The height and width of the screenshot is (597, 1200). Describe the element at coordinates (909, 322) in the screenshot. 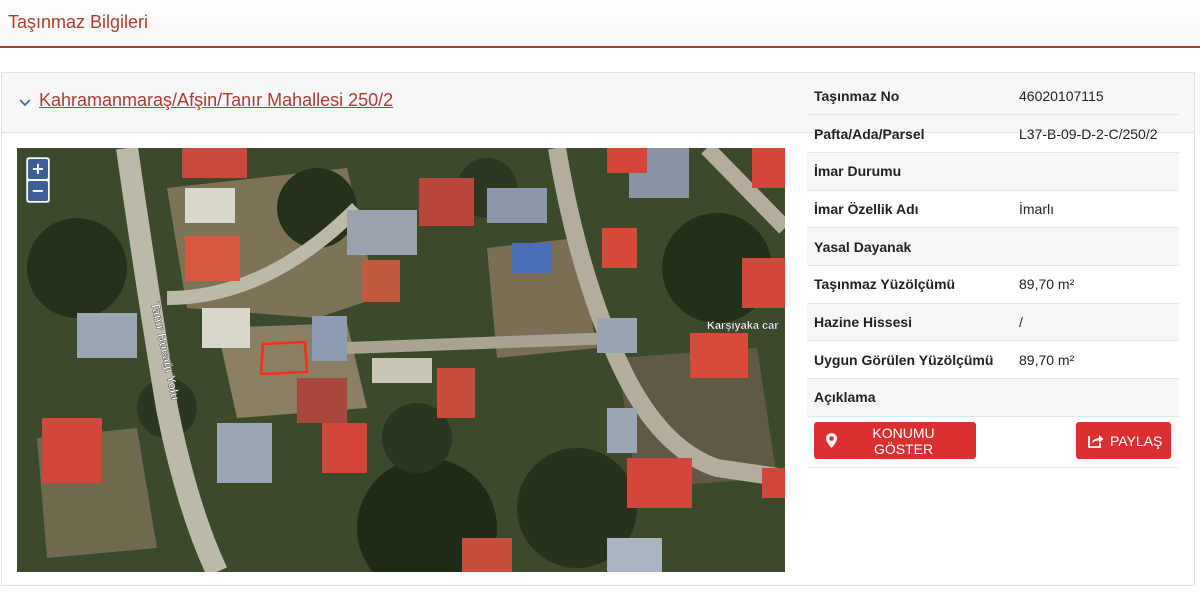

I see `row-label: Hazine Hissesi` at that location.